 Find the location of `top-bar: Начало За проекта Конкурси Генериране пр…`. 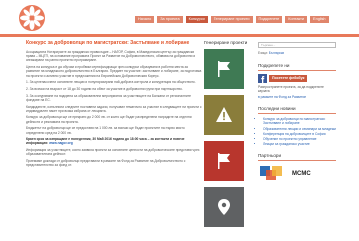

top-bar: Начало За проекта Конкурси Генериране пр… is located at coordinates (179, 17).